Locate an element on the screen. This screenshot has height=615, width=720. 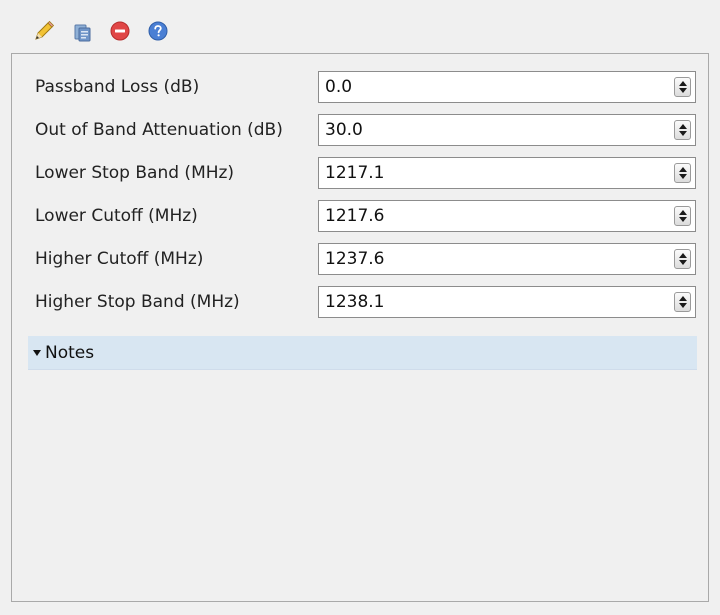
field-row-higher-stop-band: Higher Stop Band (MHz) is located at coordinates (360, 302).